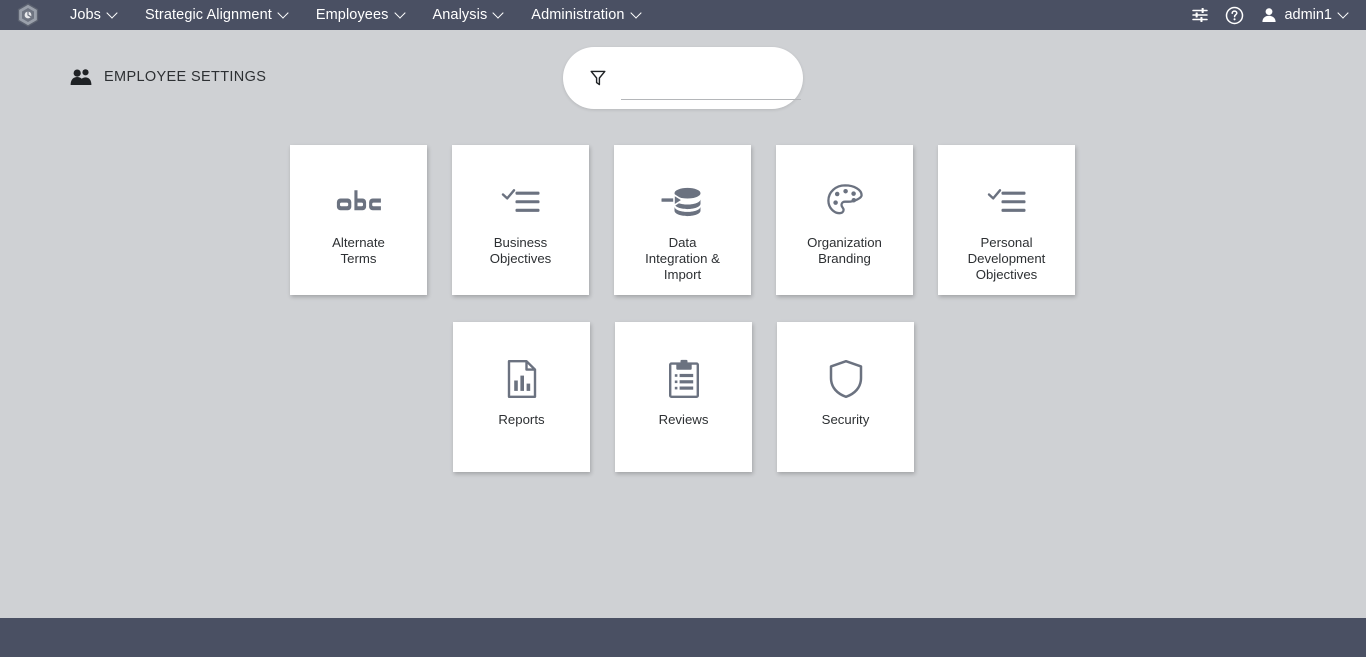 The image size is (1366, 657). I want to click on nav-item-administration: Administration, so click(585, 15).